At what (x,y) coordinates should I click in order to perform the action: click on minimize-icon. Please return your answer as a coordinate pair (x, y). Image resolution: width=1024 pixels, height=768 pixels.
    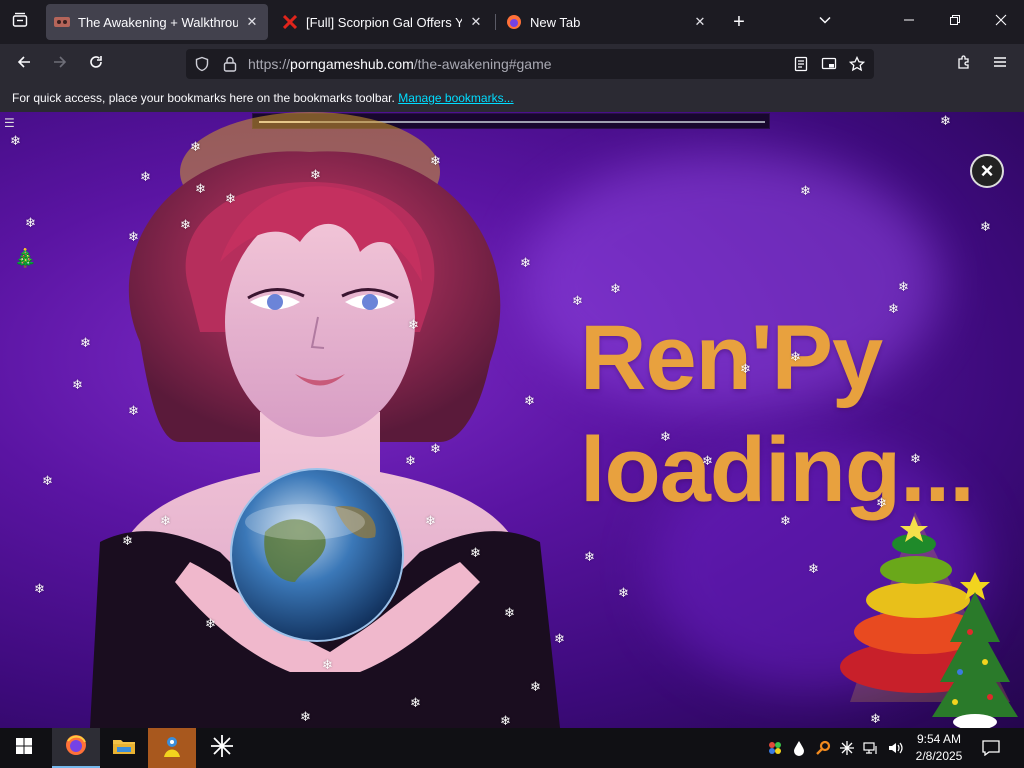
    Looking at the image, I should click on (909, 22).